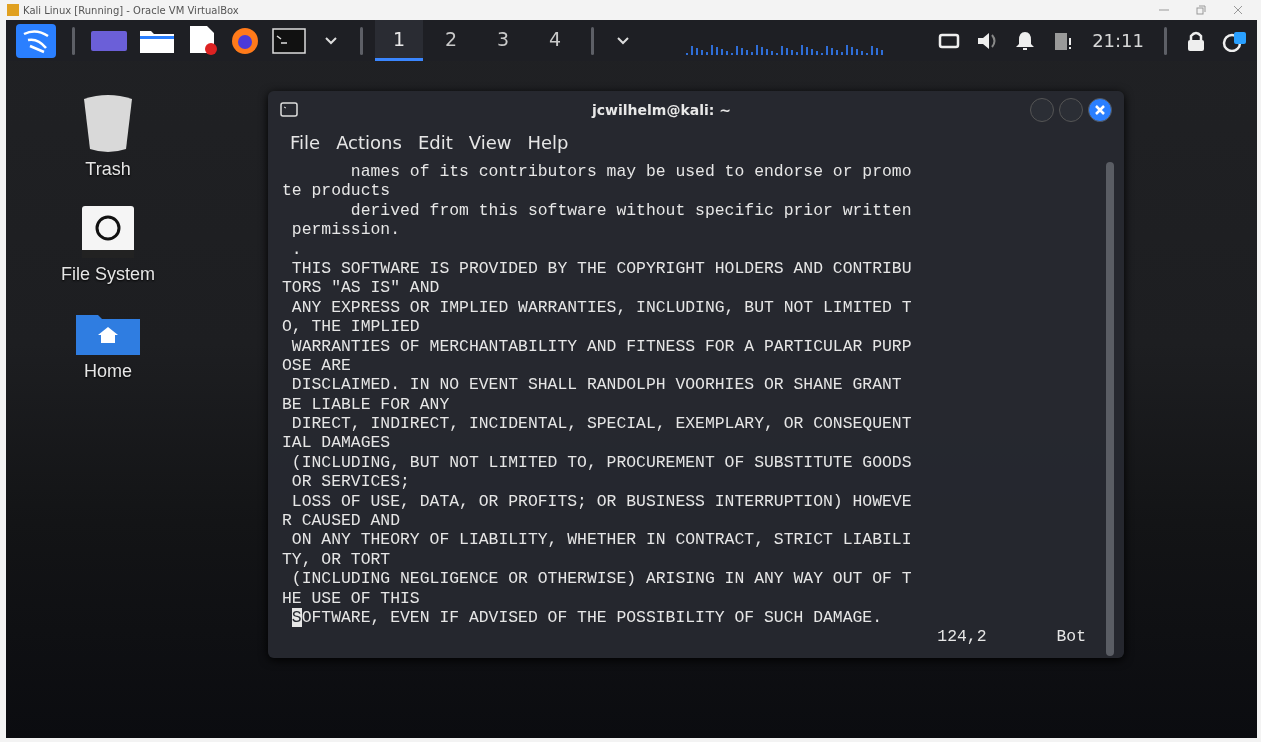  I want to click on desktop-icon-label: Home, so click(108, 371).